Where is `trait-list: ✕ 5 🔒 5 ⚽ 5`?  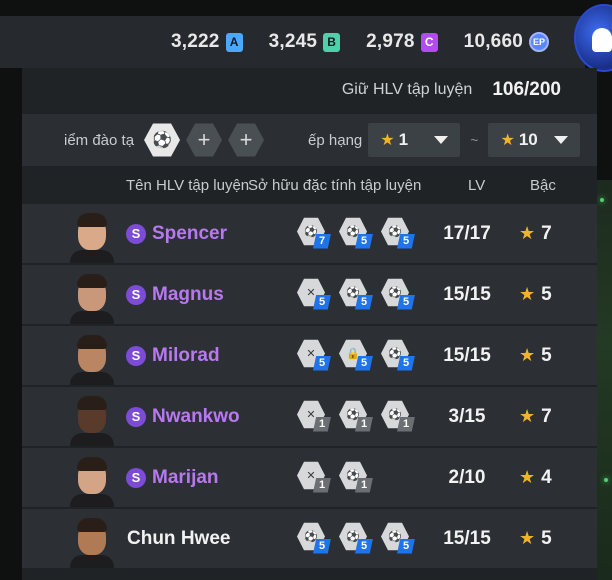
trait-list: ✕ 5 🔒 5 ⚽ 5 is located at coordinates (358, 356).